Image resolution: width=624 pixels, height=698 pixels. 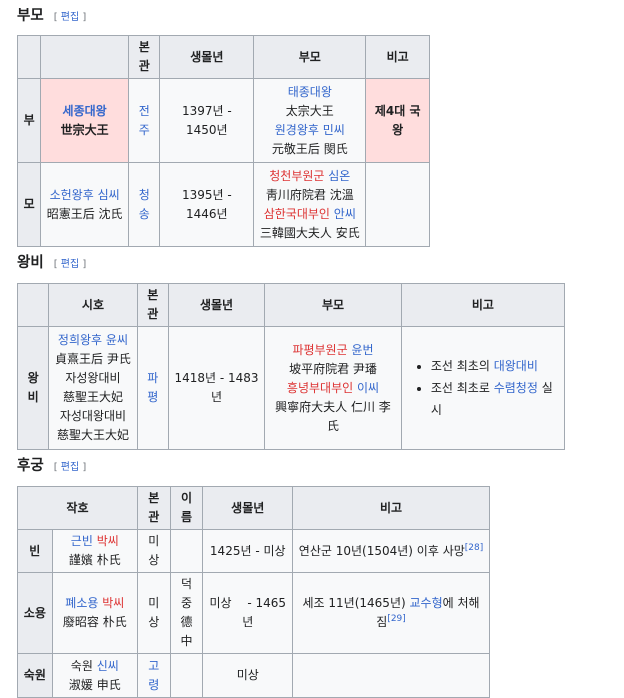 I want to click on father-note: 제4대 국왕, so click(x=397, y=120).